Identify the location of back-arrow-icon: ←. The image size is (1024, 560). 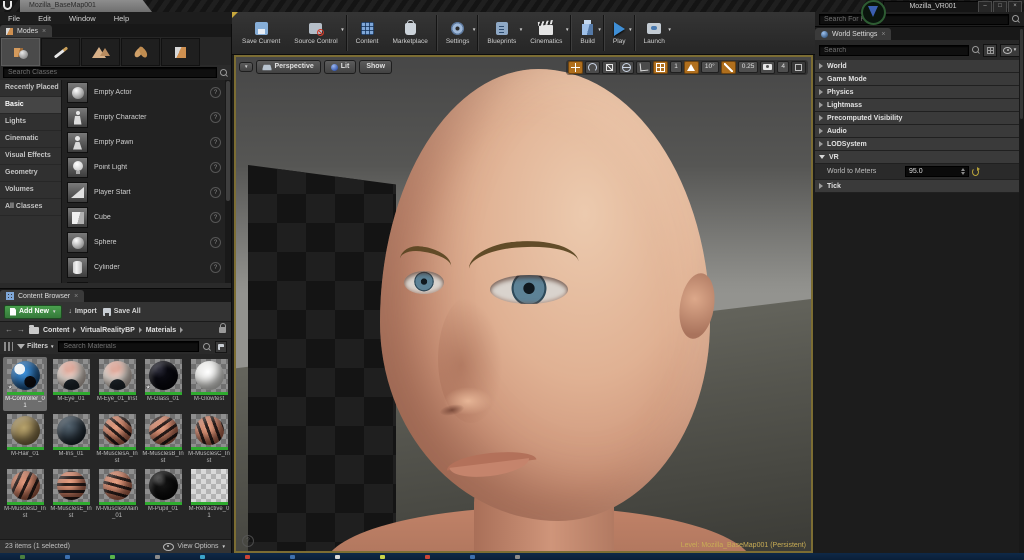
(9, 330).